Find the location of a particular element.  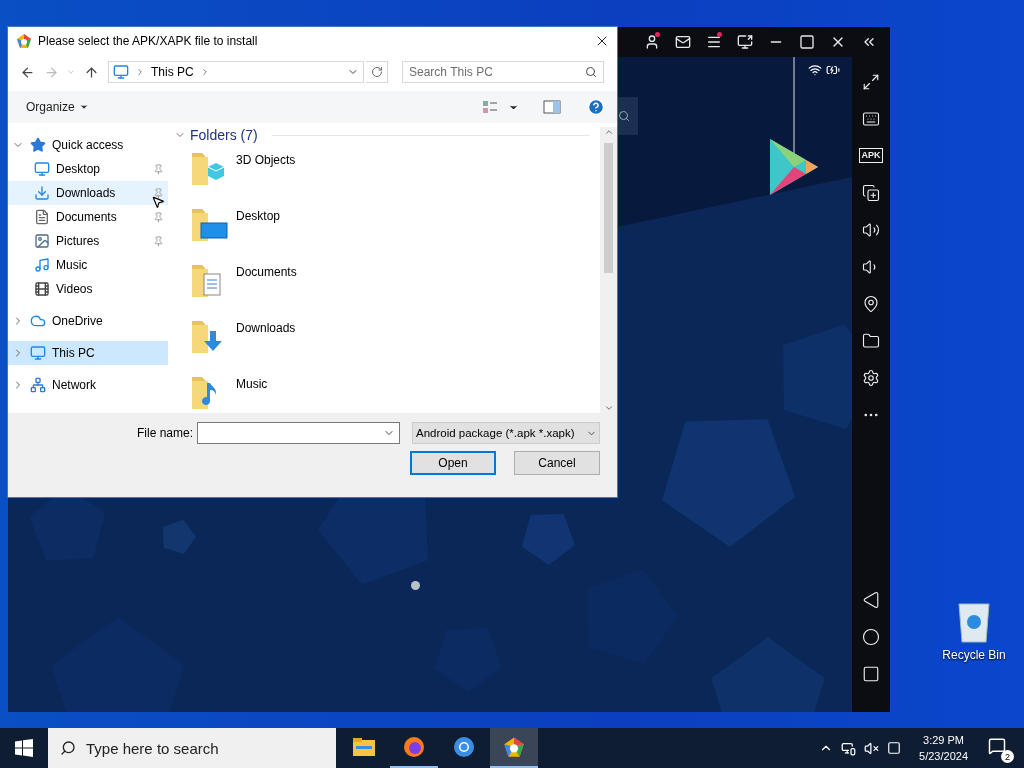

nav-label: Downloads is located at coordinates (86, 193).